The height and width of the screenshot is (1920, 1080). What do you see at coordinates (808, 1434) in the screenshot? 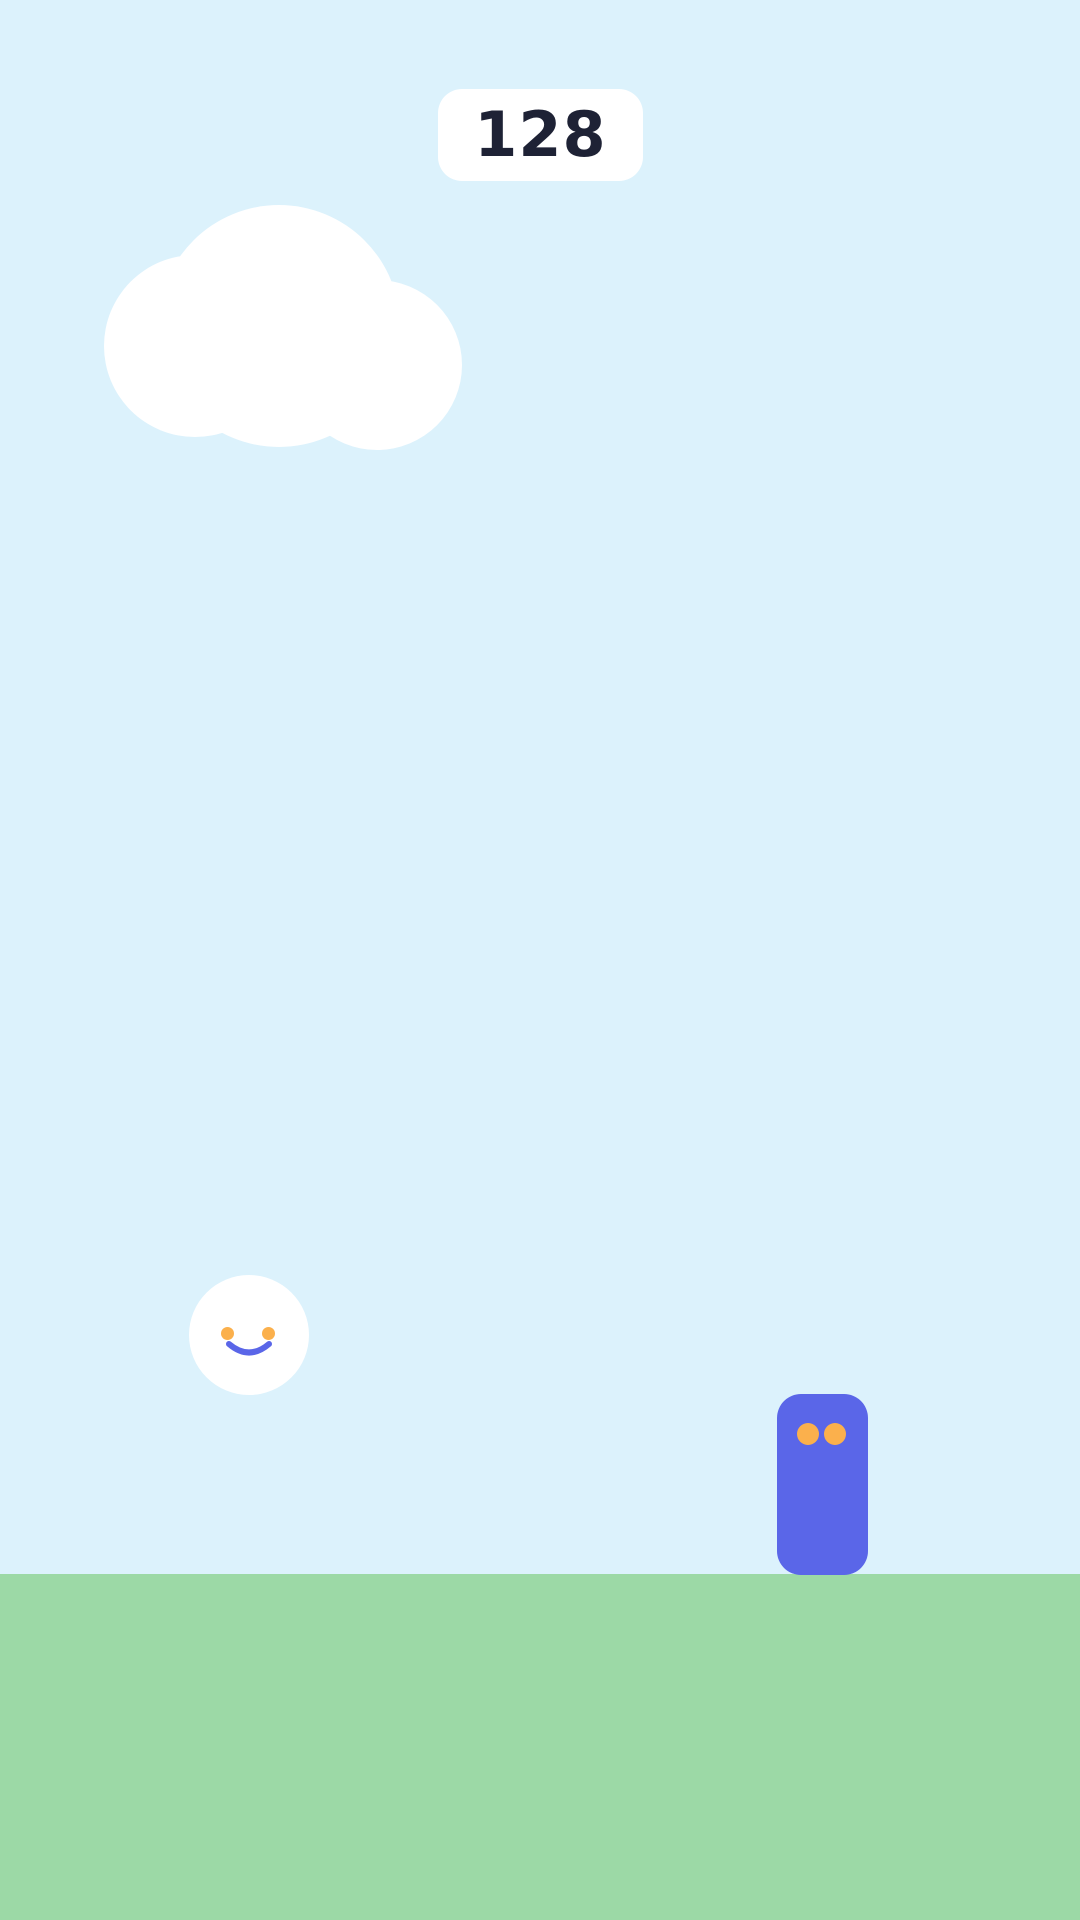
I see `obstacle-left-eye` at bounding box center [808, 1434].